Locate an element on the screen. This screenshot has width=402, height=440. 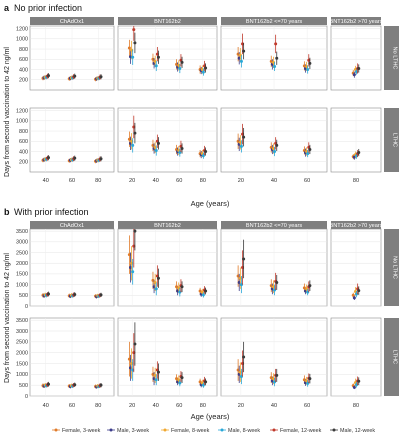
y-tick-label: 600 is located at coordinates (23, 142).